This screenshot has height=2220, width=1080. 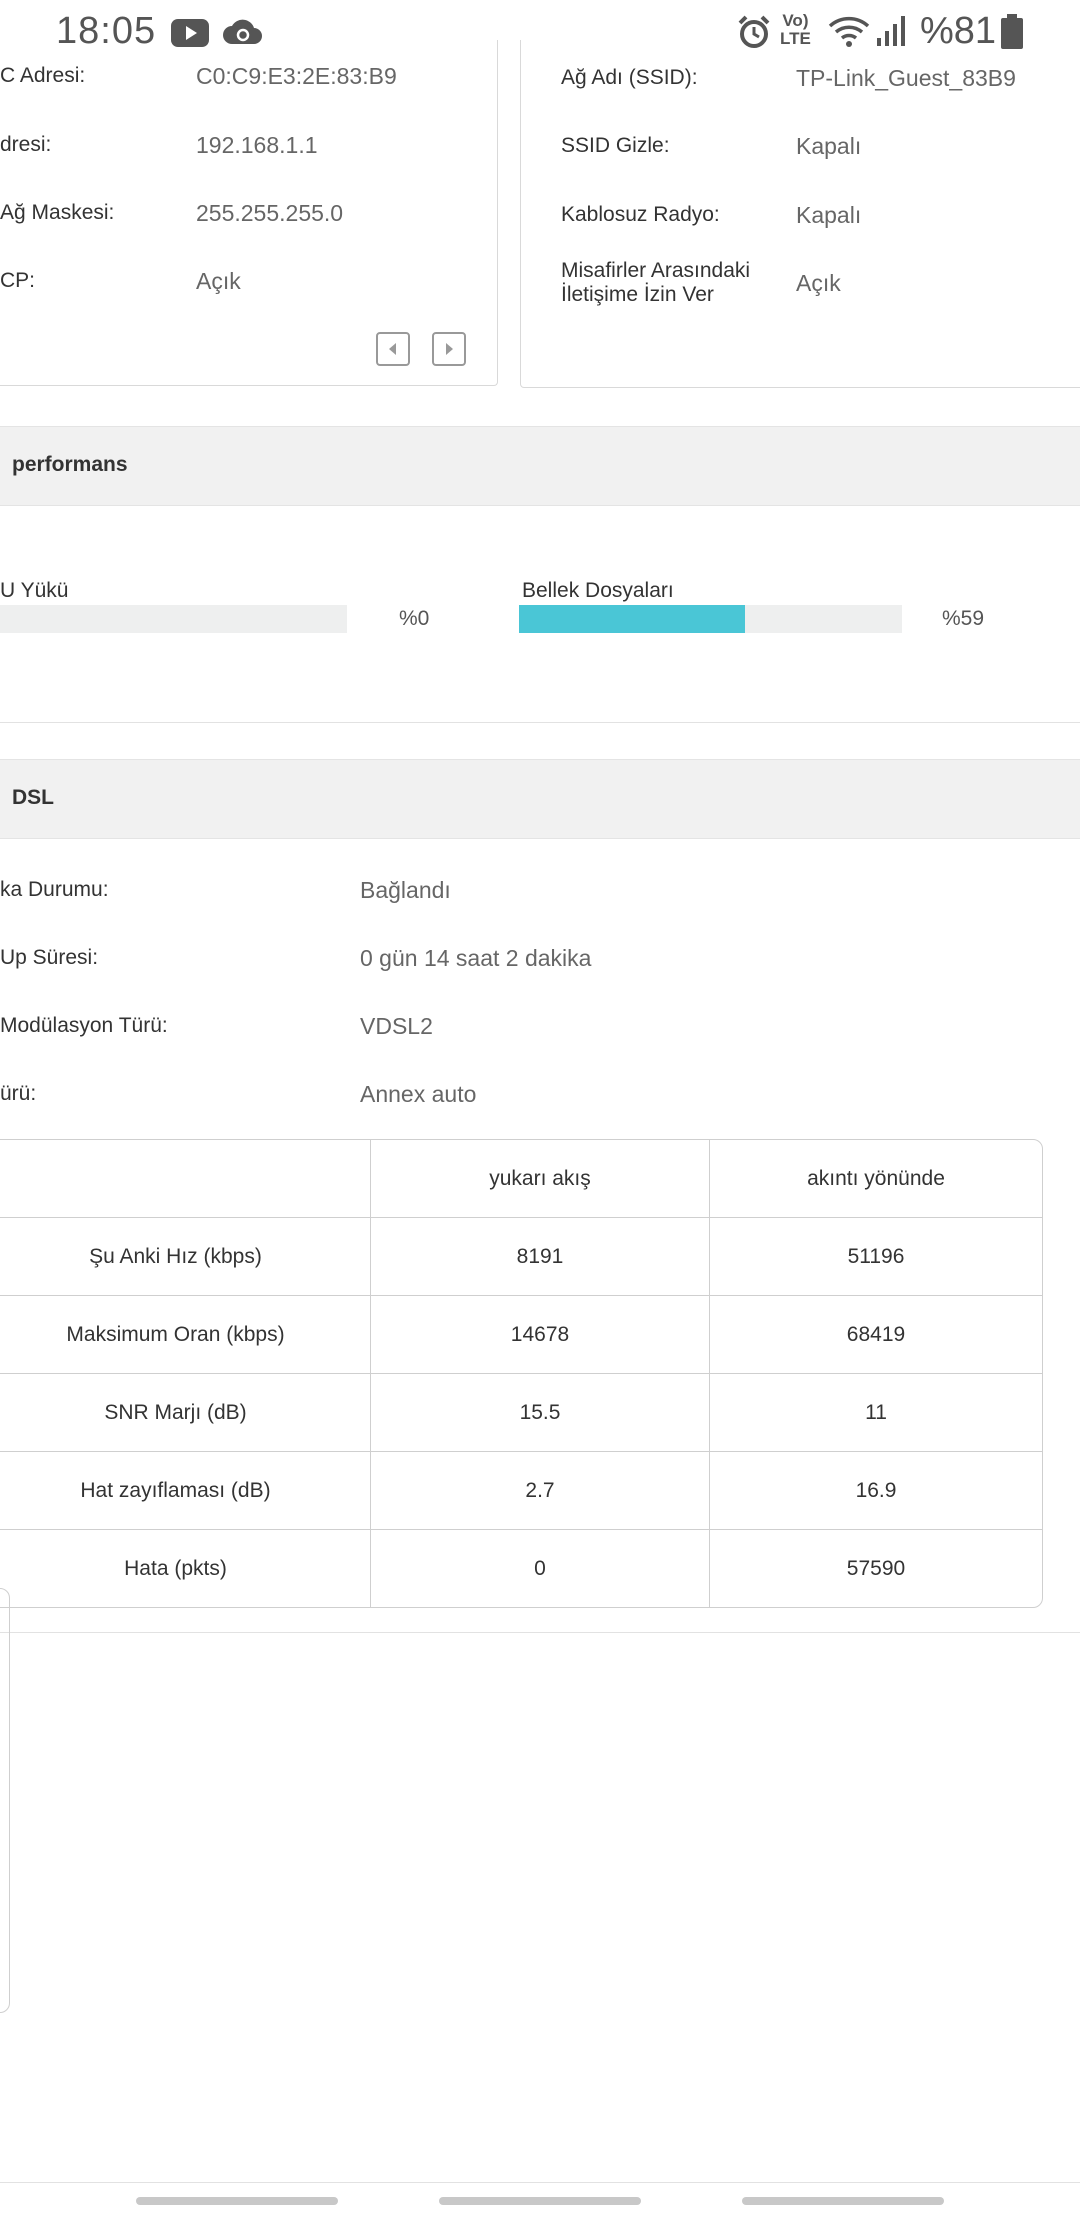 I want to click on table-cell: 15.5, so click(x=540, y=1413).